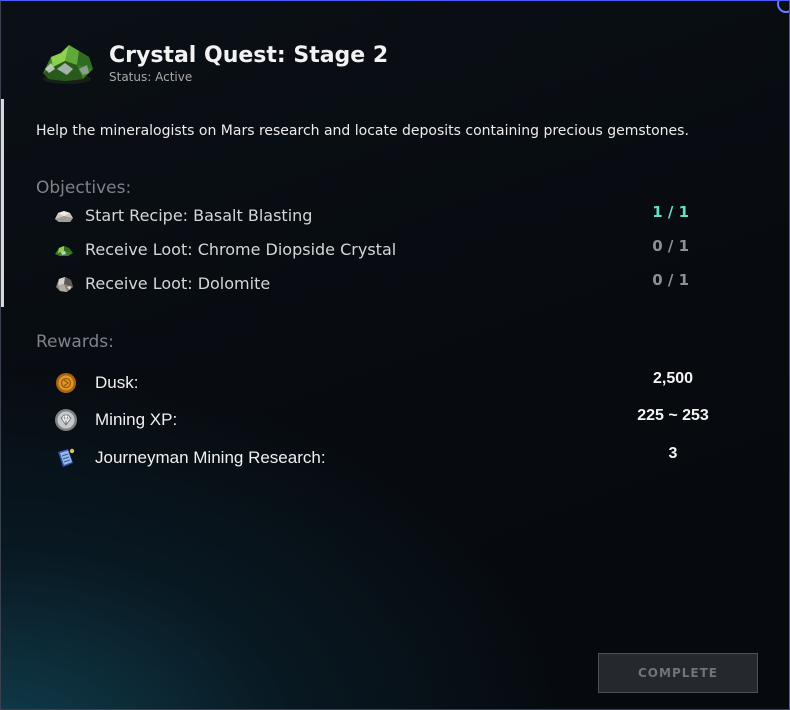 The image size is (790, 710). I want to click on quest-title-block: Crystal Quest: Stage 2 Status: Active, so click(248, 63).